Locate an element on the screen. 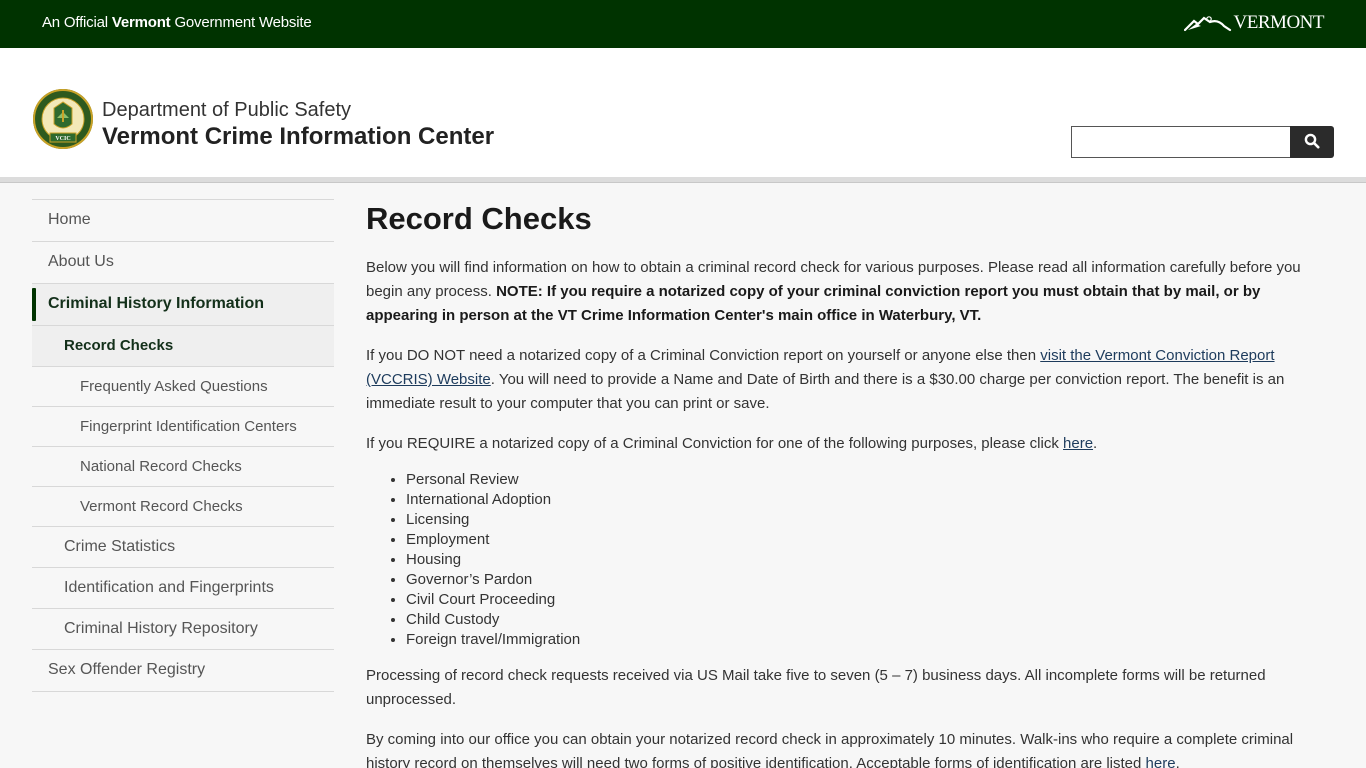 The height and width of the screenshot is (768, 1366). walk-in-text-after: . is located at coordinates (1177, 761).